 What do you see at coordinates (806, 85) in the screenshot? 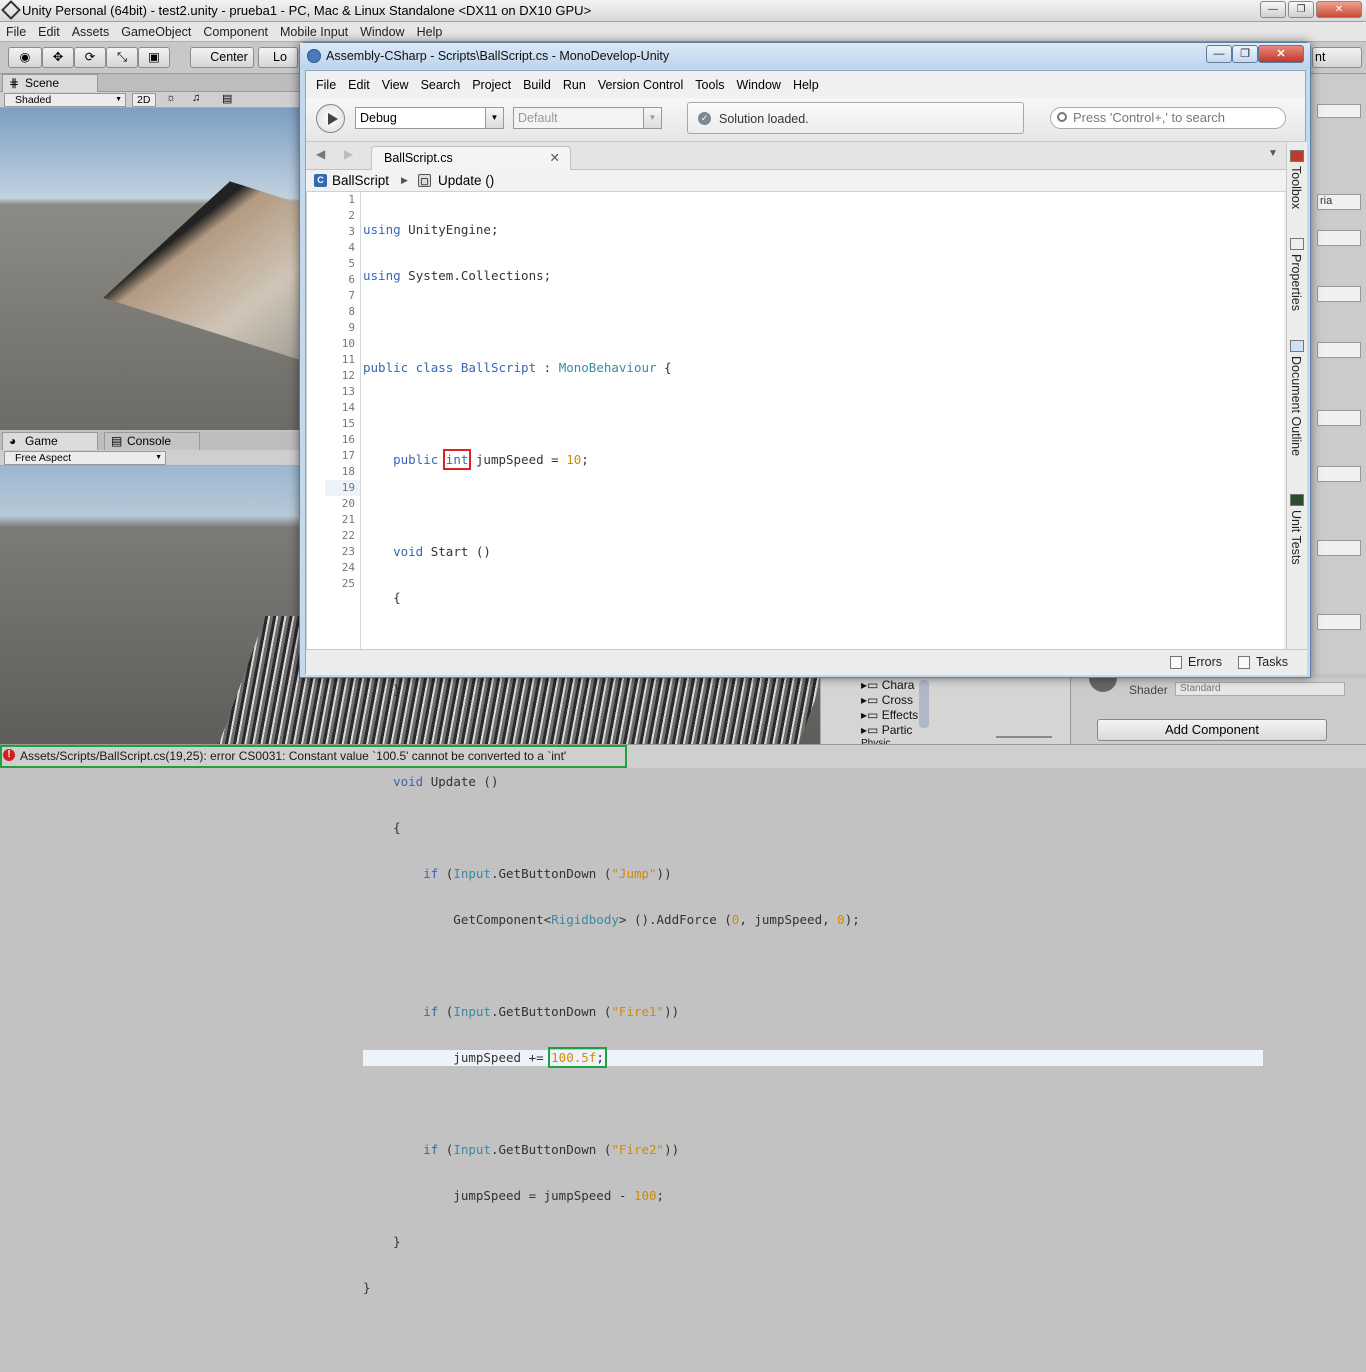
I see `md-menu-help: Help` at bounding box center [806, 85].